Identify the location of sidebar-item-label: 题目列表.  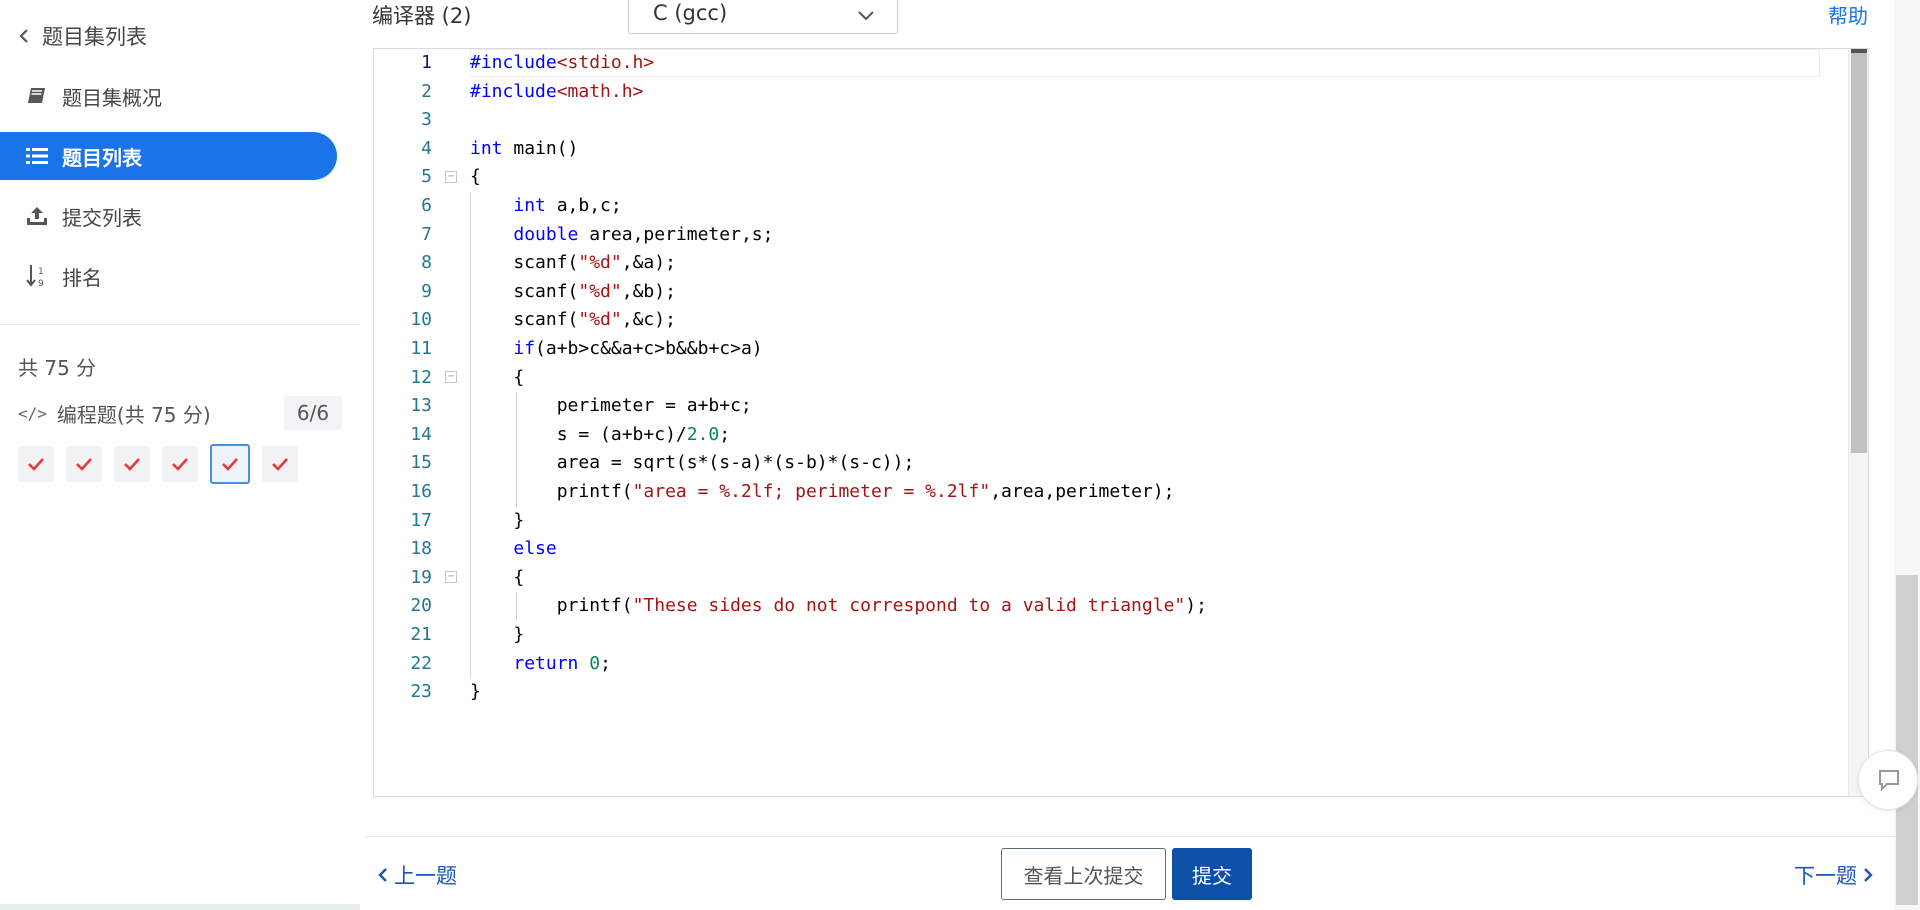
(102, 157).